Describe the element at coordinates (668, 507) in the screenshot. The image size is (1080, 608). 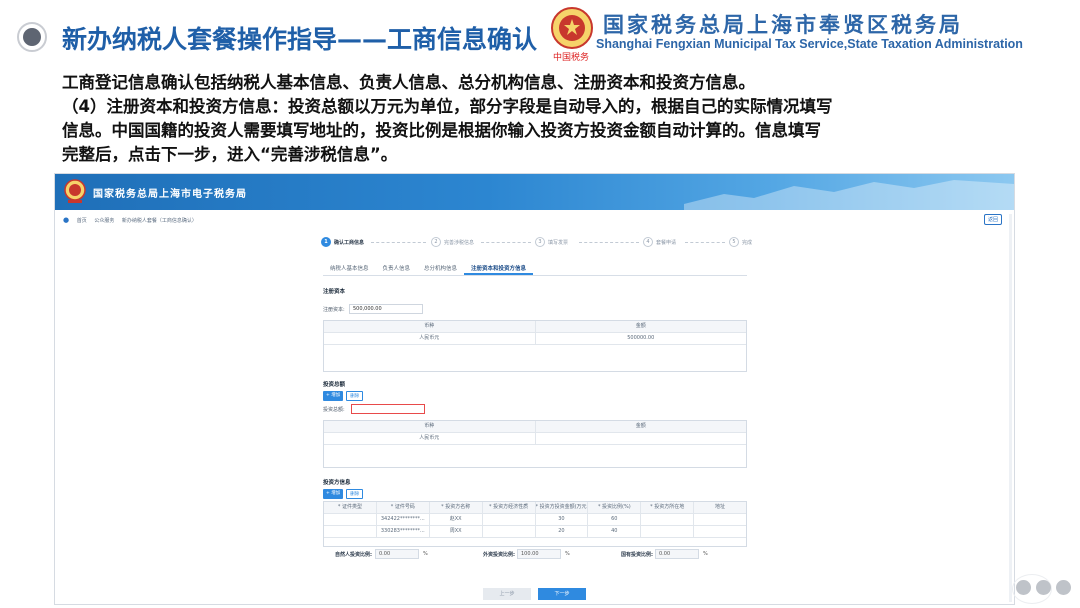
I see `table-header-cell: * 投资方所在地` at that location.